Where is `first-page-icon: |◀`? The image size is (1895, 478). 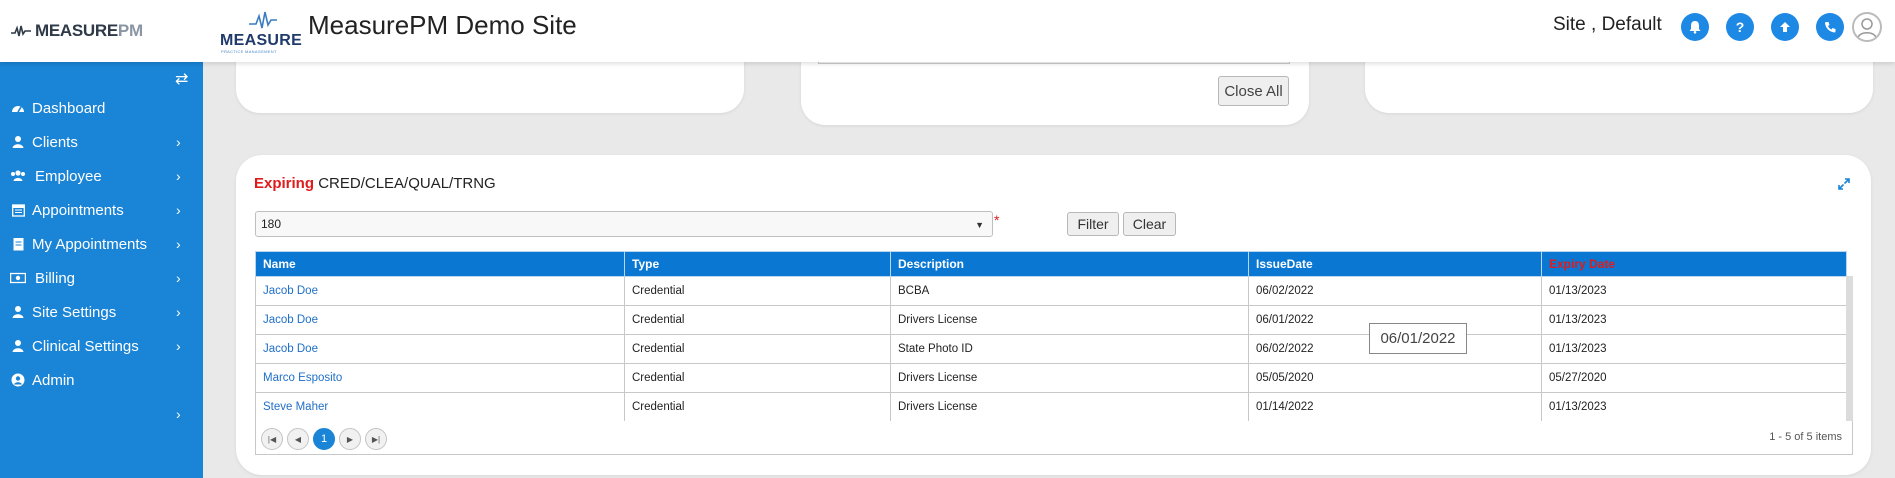
first-page-icon: |◀ is located at coordinates (272, 439).